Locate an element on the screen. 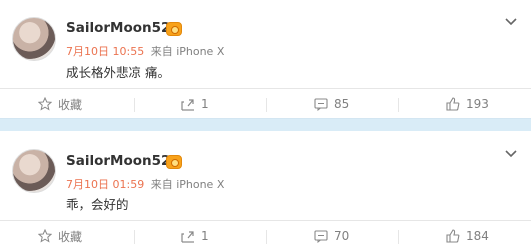  post-time: 7月10日 01:59 is located at coordinates (105, 184).